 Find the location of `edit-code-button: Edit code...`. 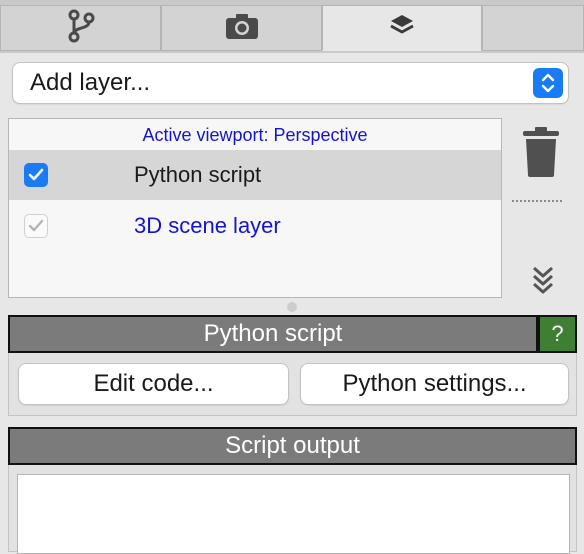

edit-code-button: Edit code... is located at coordinates (153, 384).